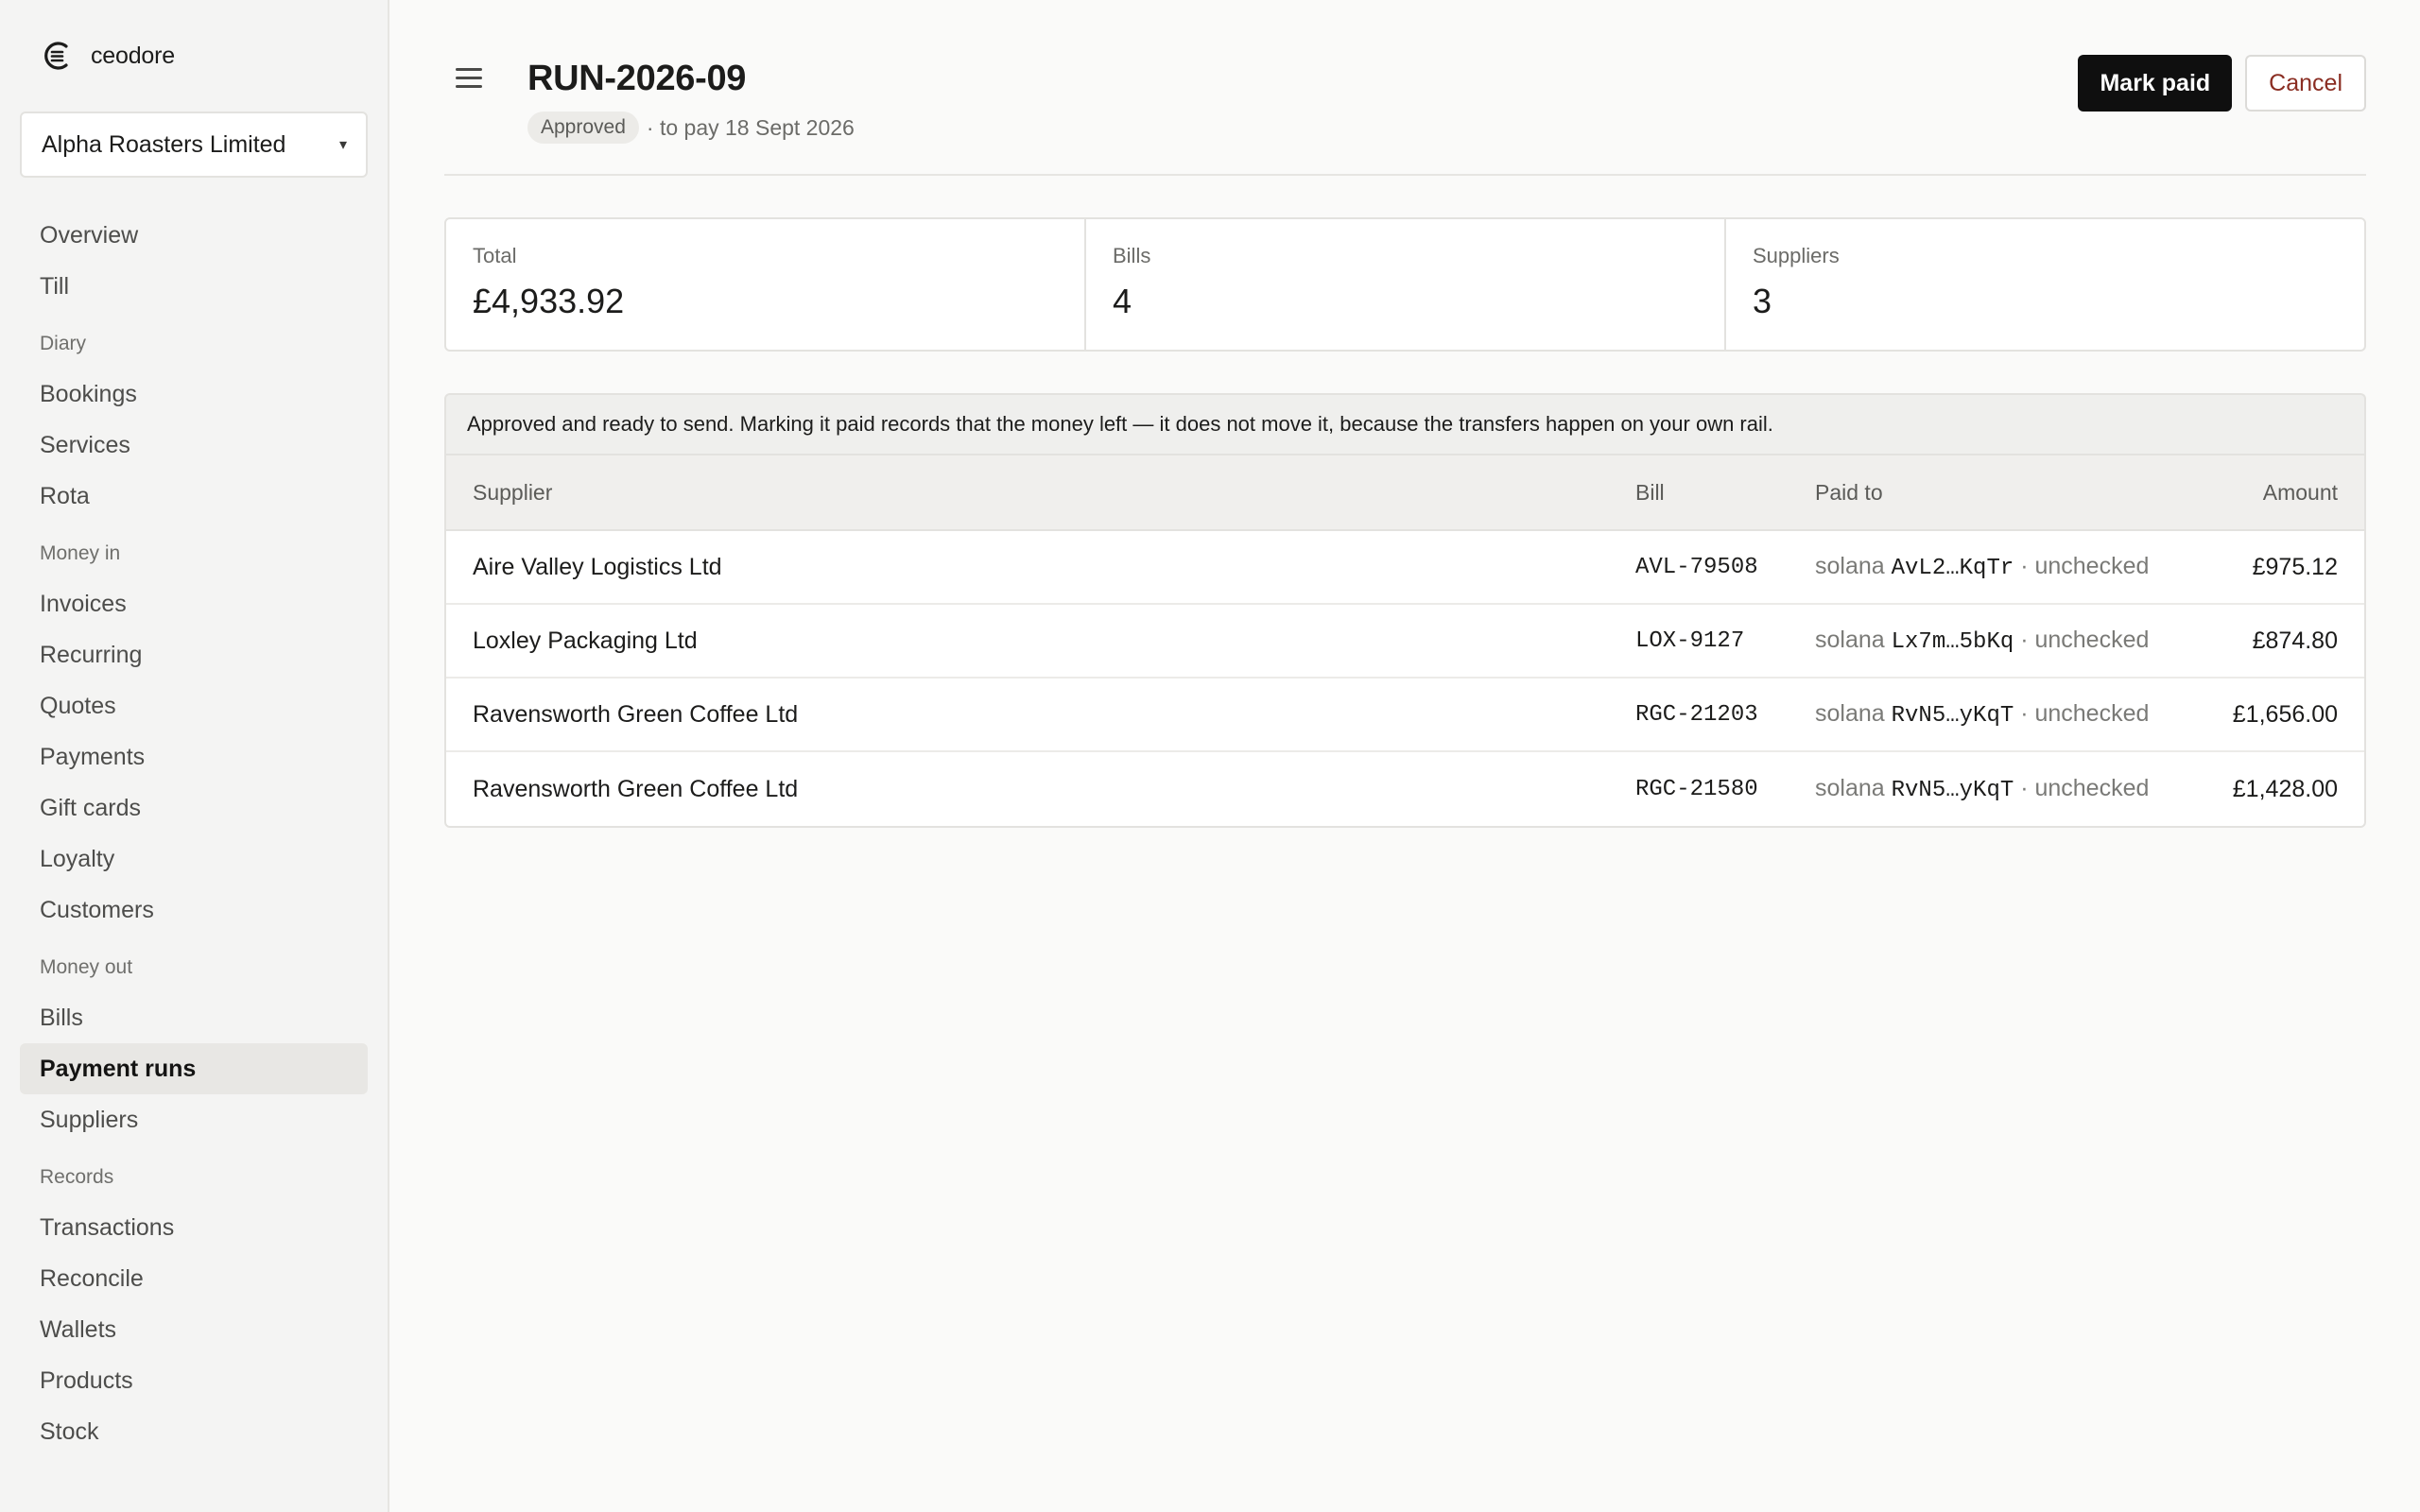 This screenshot has width=2420, height=1512. Describe the element at coordinates (513, 492) in the screenshot. I see `column-header-supplier: Supplier` at that location.